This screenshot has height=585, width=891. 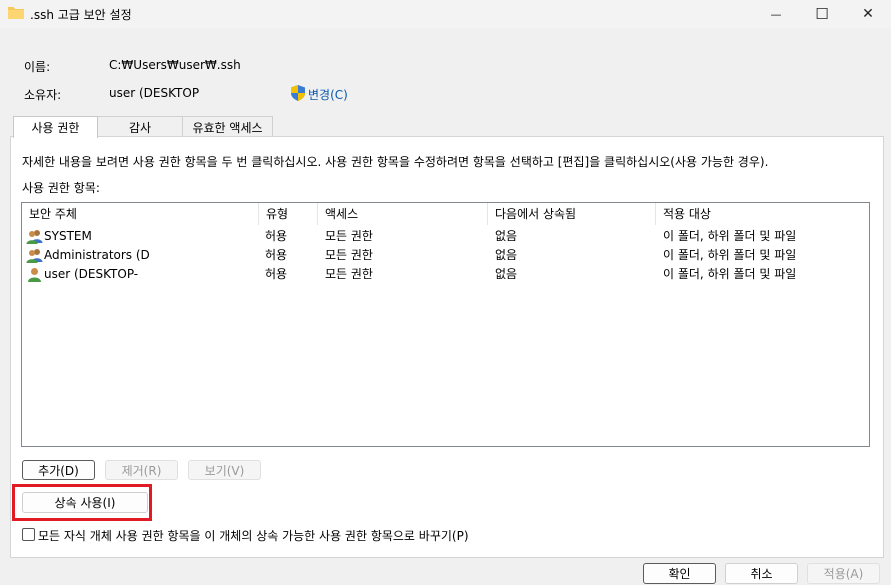 I want to click on table-row: SYSTEM 허용 모든 권한 없음 이 폴더, 하위 폴더 및 파일, so click(x=445, y=236).